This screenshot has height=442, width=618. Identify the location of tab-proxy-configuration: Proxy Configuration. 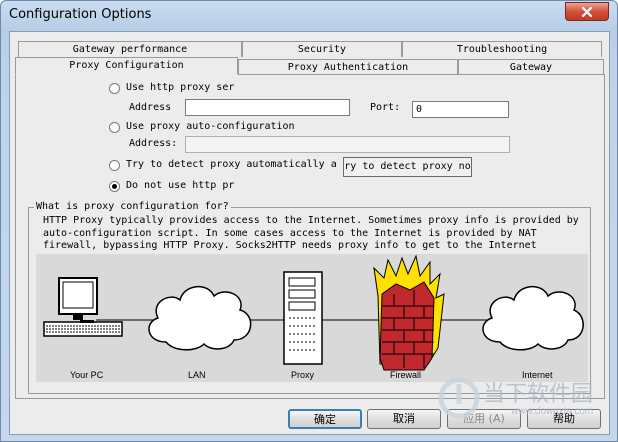
(126, 66).